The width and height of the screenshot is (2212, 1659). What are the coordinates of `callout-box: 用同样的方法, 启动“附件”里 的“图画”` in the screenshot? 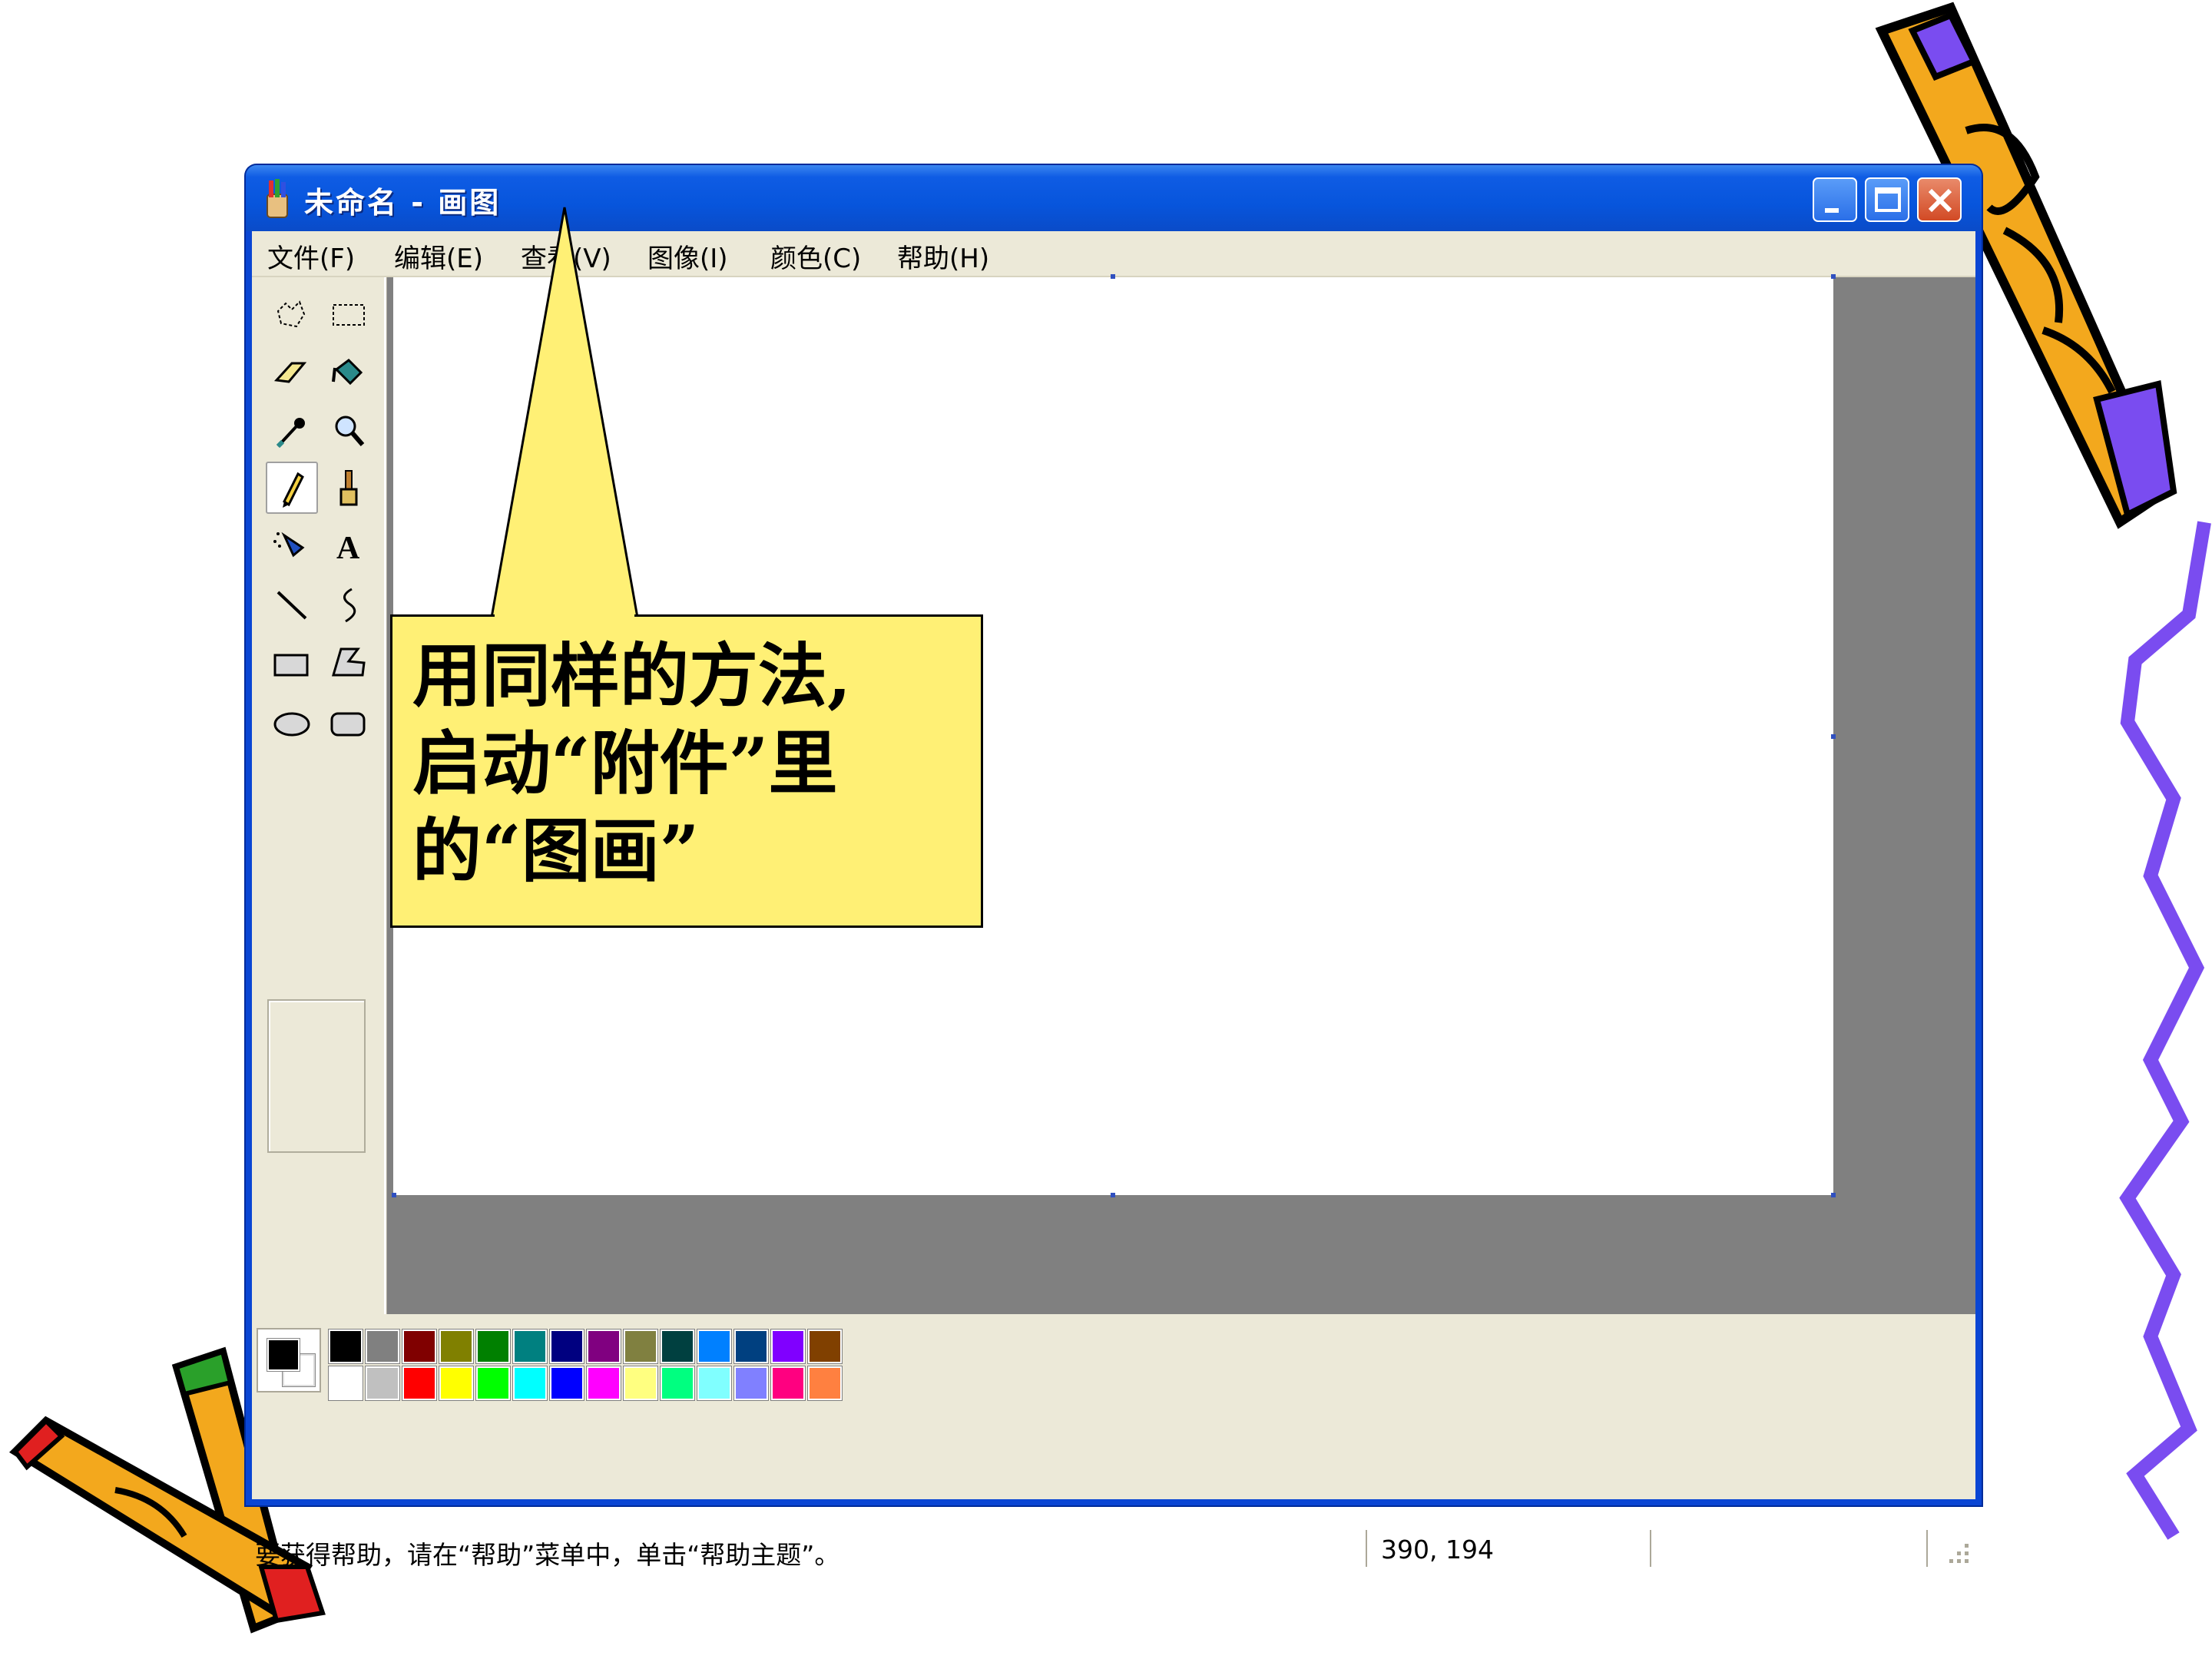 It's located at (686, 771).